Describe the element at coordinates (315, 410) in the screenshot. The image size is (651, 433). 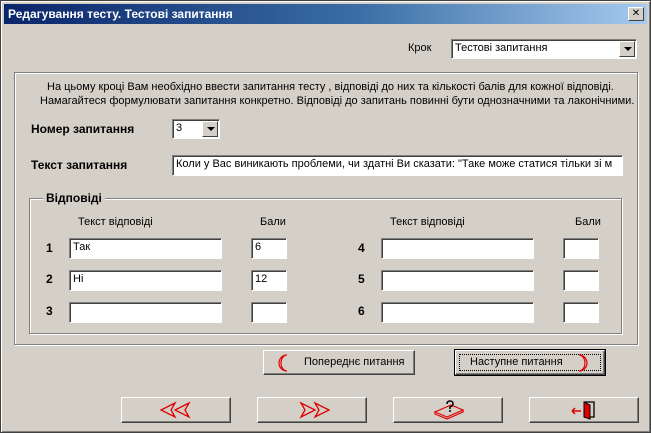
I see `double-right-arrow-icon` at that location.